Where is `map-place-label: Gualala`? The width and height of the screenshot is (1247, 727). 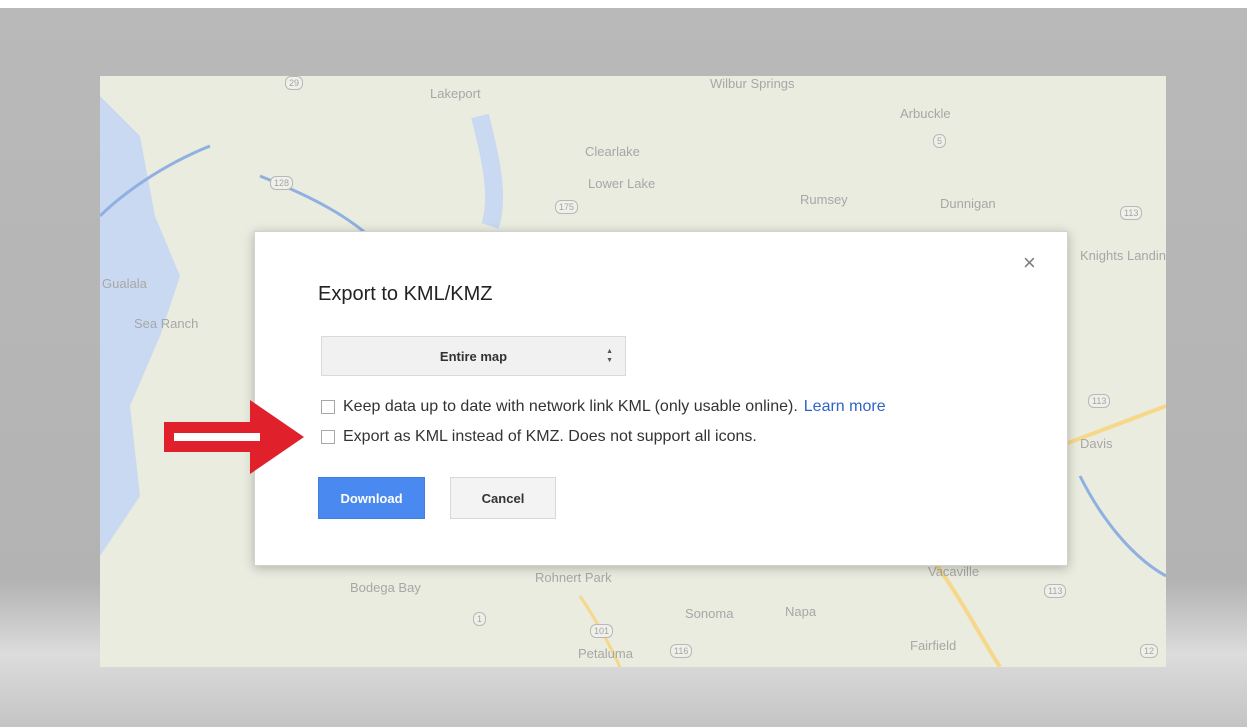 map-place-label: Gualala is located at coordinates (124, 283).